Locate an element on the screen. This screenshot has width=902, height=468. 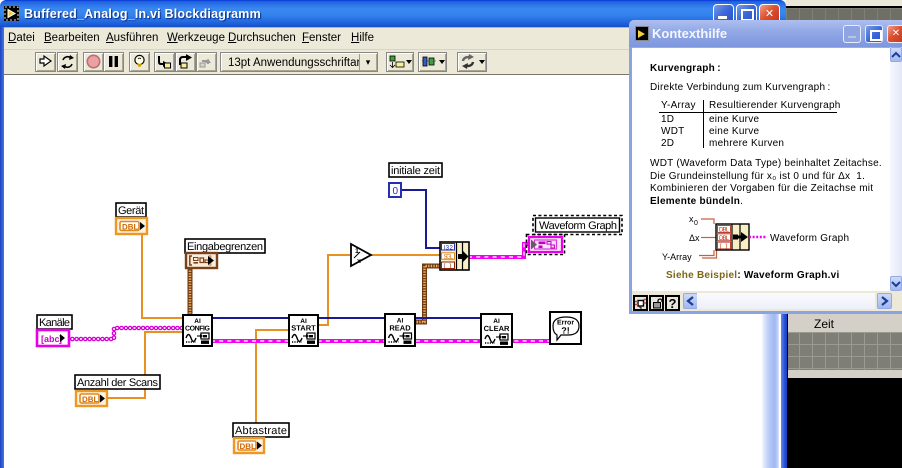
svg-text: CLEAR is located at coordinates (497, 328).